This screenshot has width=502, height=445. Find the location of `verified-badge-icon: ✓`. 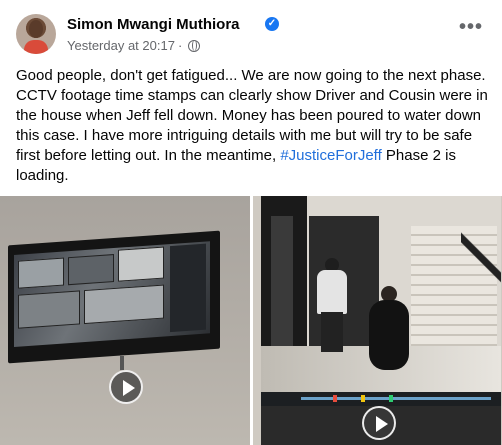

verified-badge-icon: ✓ is located at coordinates (272, 24).